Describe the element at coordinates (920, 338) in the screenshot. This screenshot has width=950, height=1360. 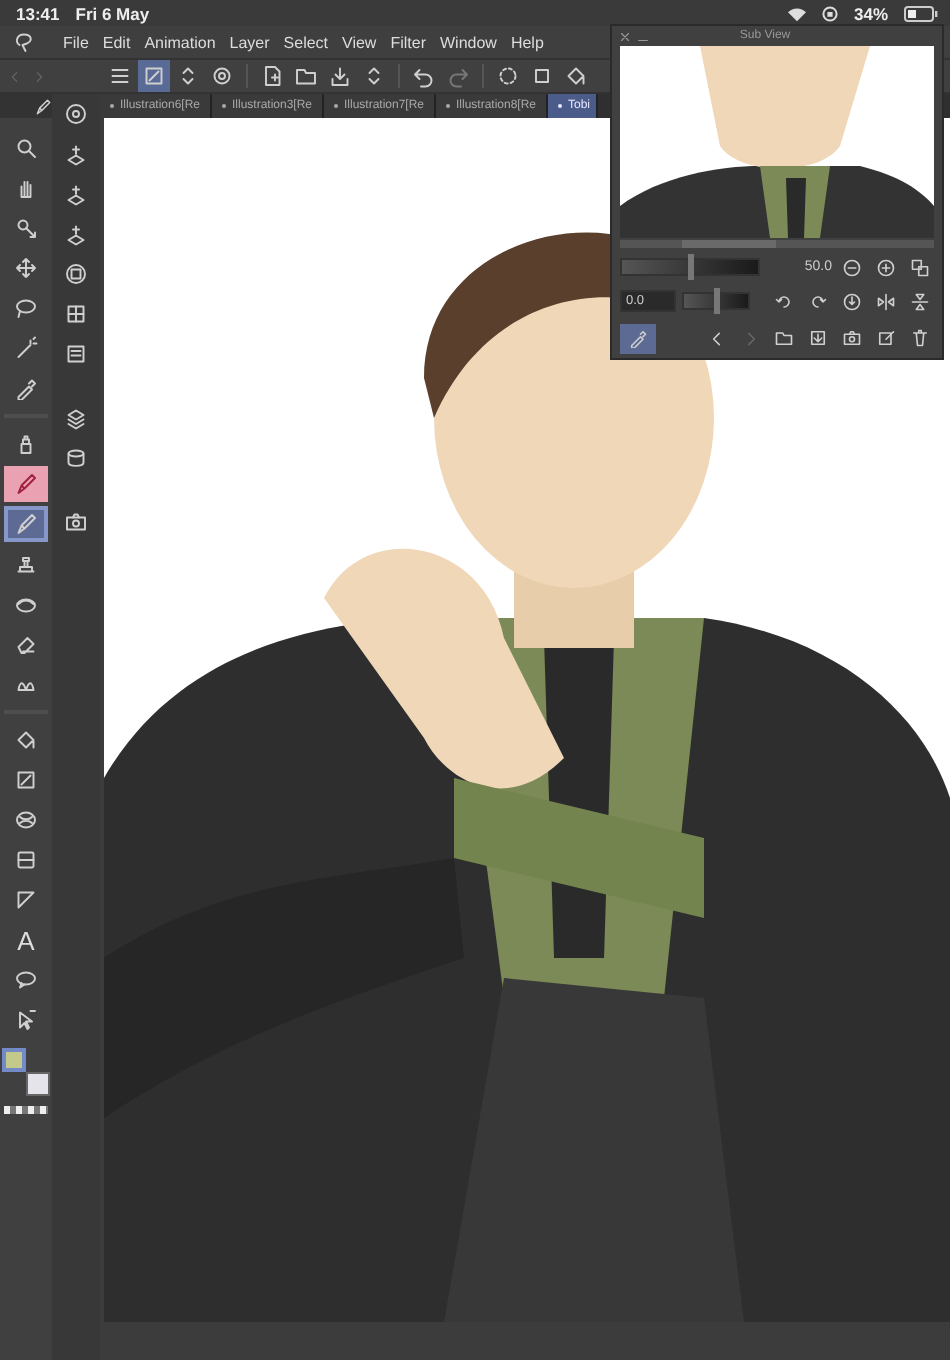
I see `trash-icon` at that location.